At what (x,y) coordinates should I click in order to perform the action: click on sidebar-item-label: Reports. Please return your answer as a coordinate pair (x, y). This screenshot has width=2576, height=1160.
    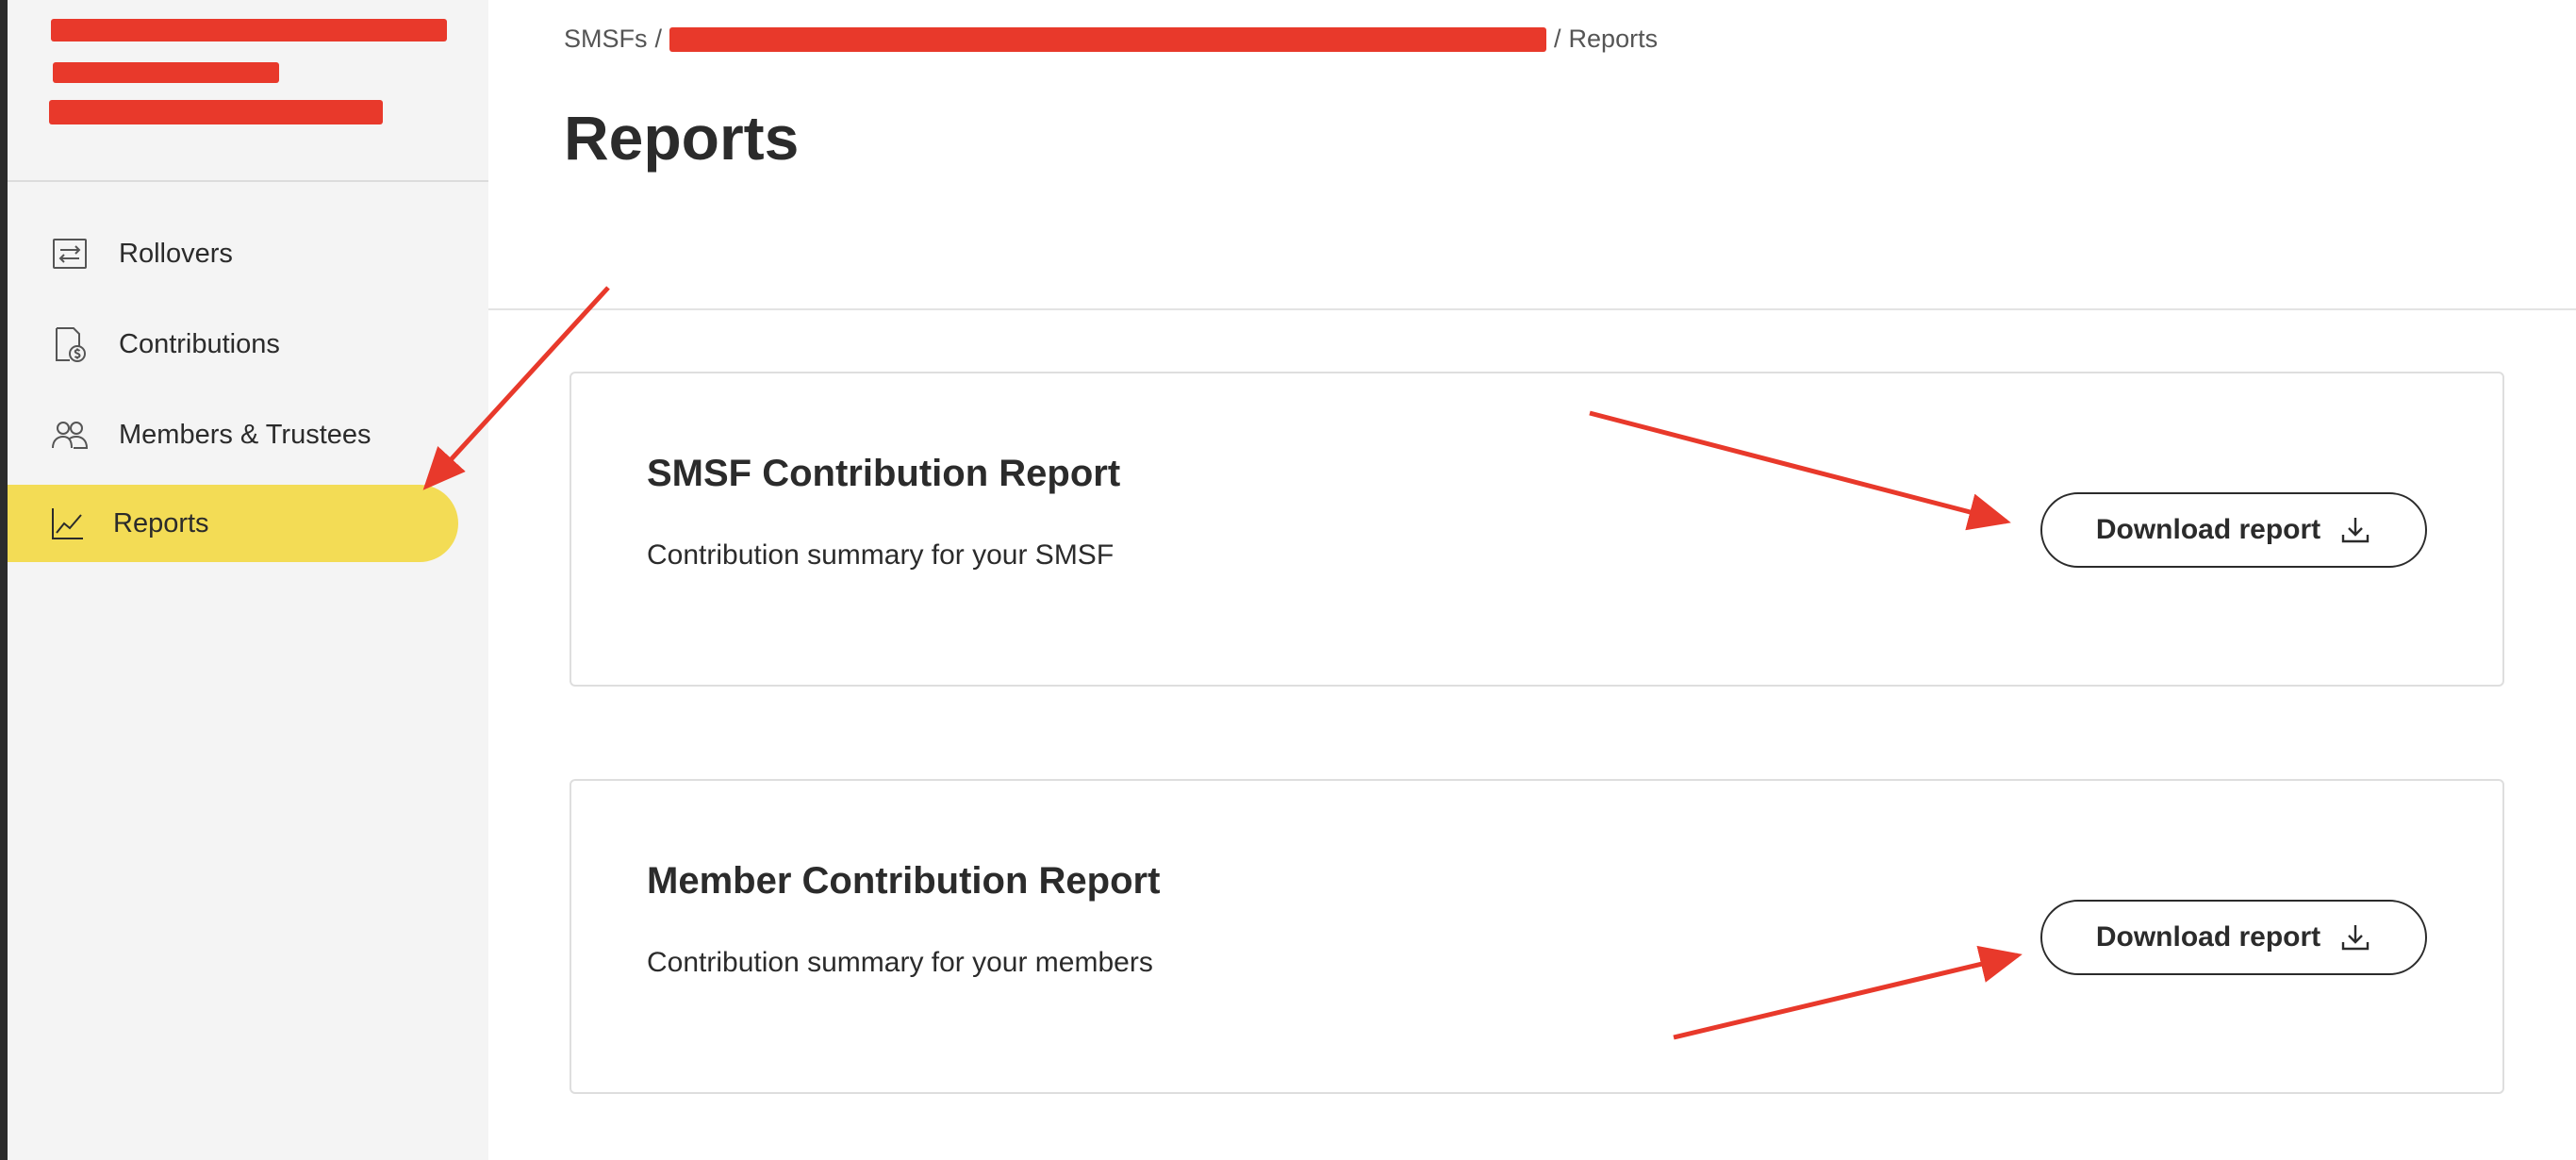
    Looking at the image, I should click on (161, 523).